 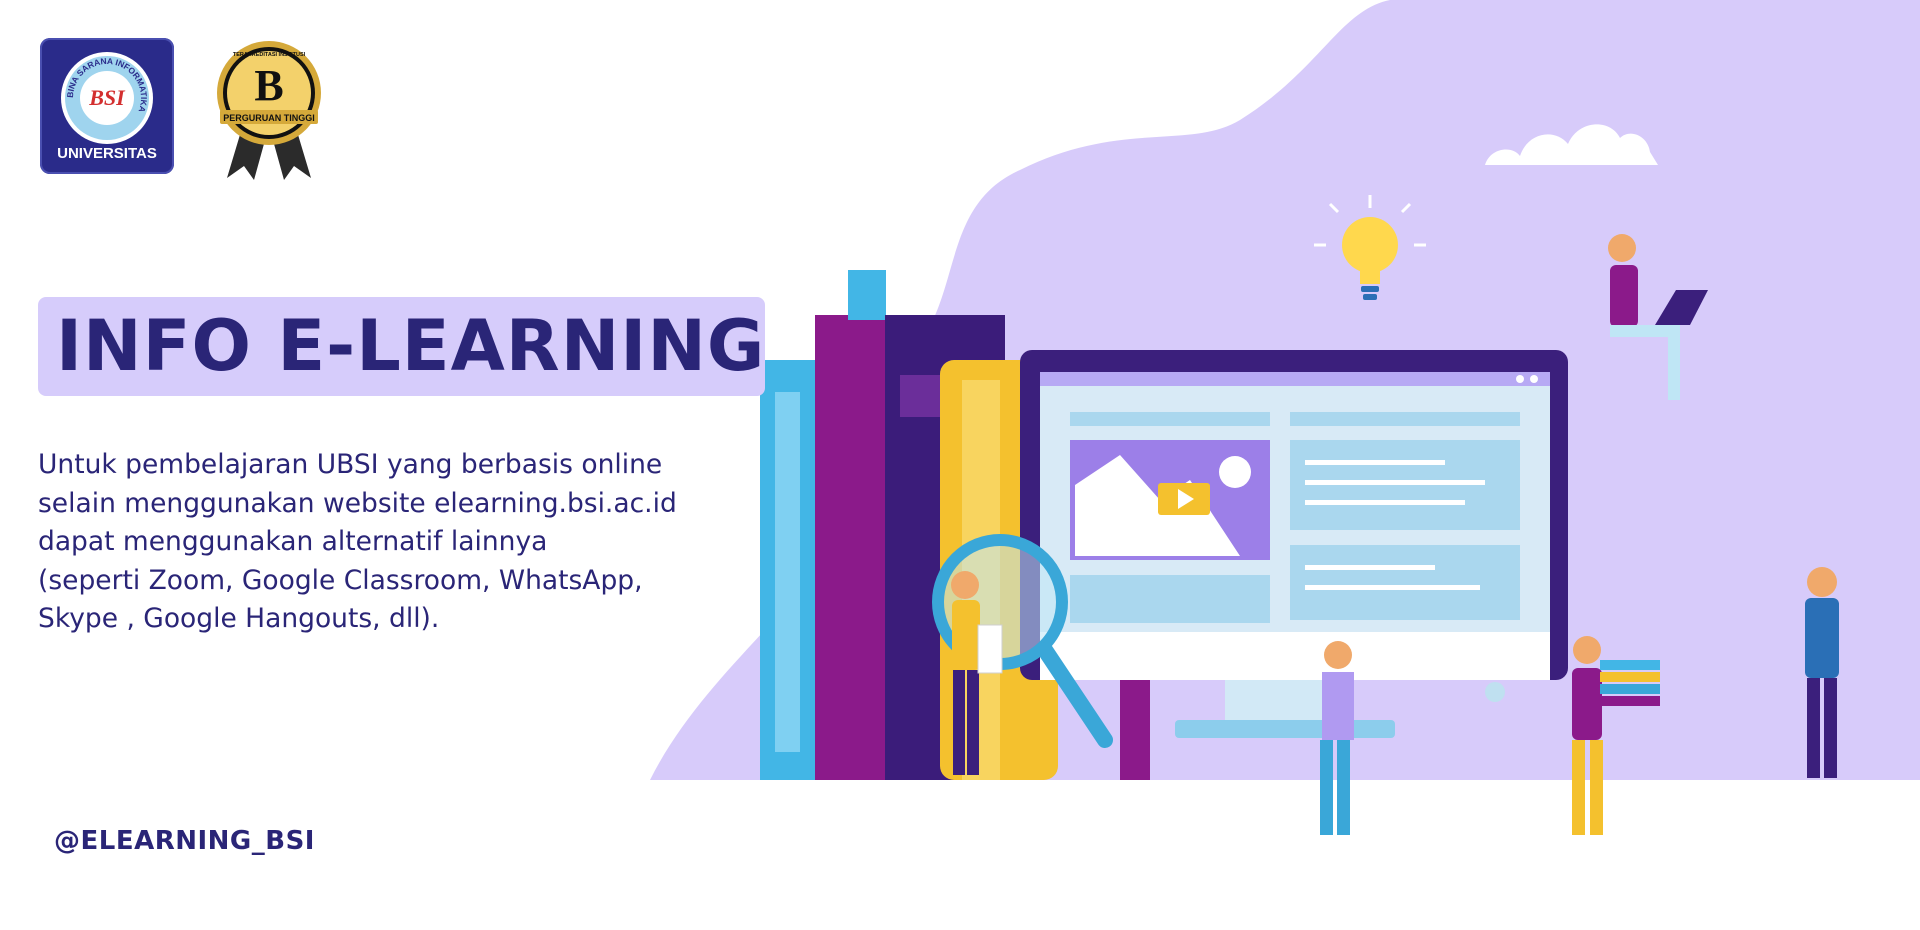 What do you see at coordinates (107, 153) in the screenshot?
I see `university-label: UNIVERSITAS` at bounding box center [107, 153].